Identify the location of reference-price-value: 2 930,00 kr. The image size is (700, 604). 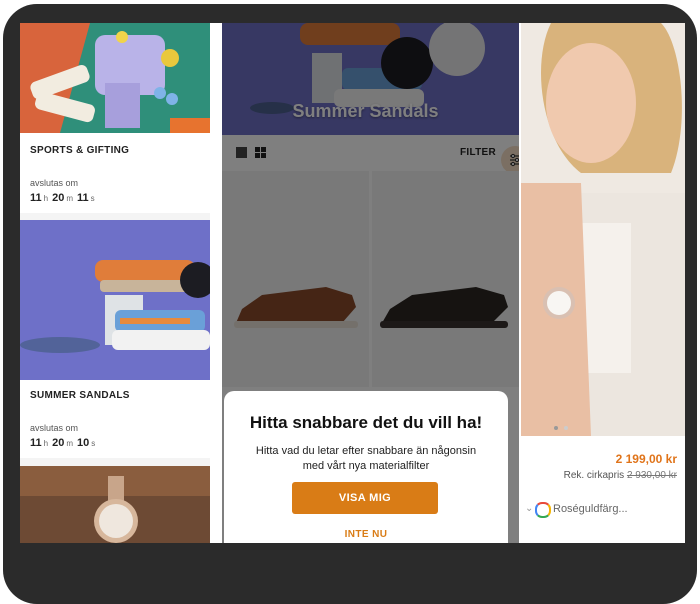
(651, 475).